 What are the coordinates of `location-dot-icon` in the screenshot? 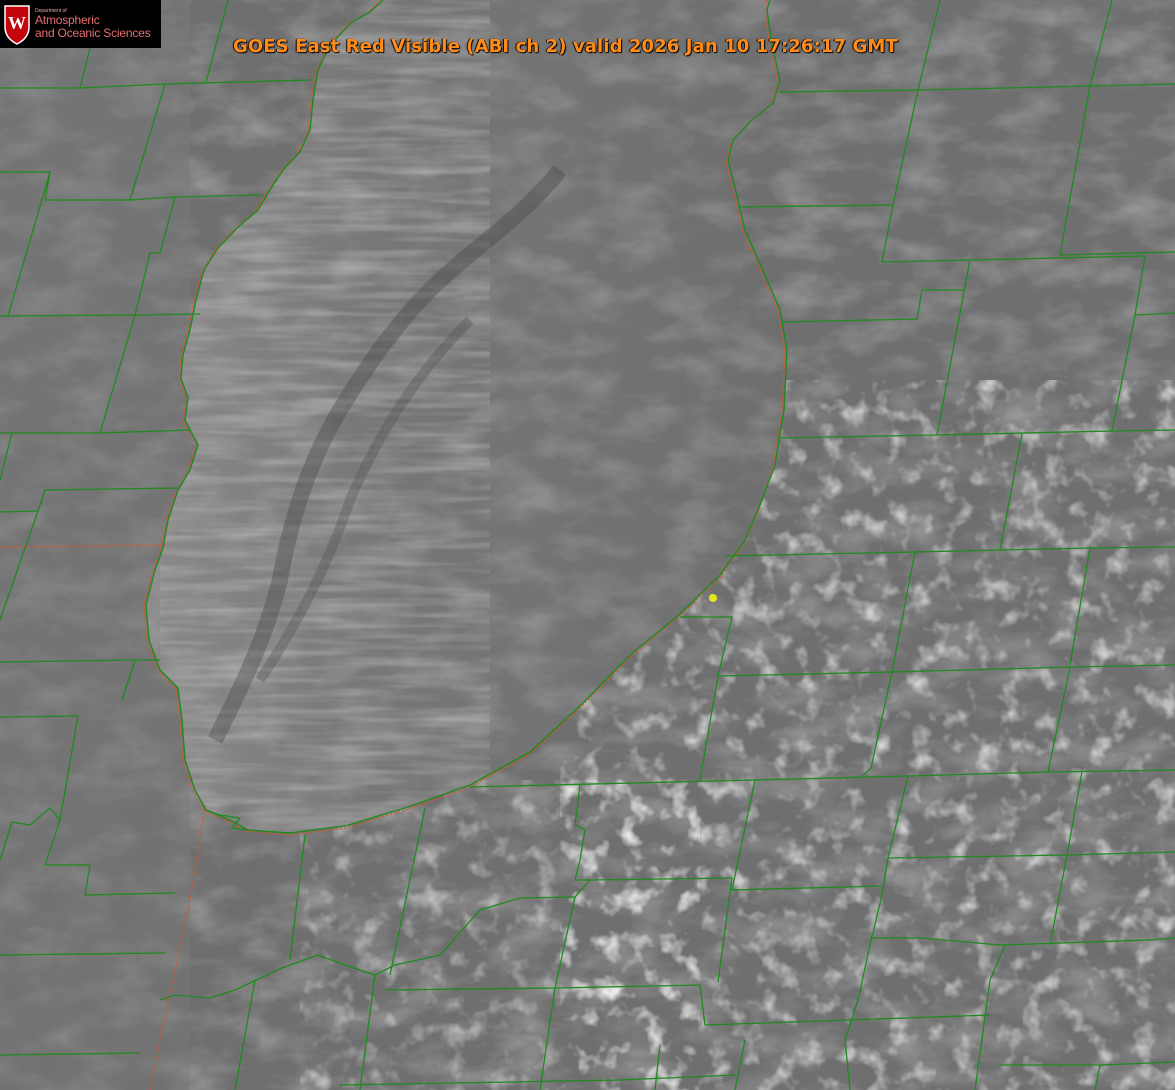 It's located at (713, 598).